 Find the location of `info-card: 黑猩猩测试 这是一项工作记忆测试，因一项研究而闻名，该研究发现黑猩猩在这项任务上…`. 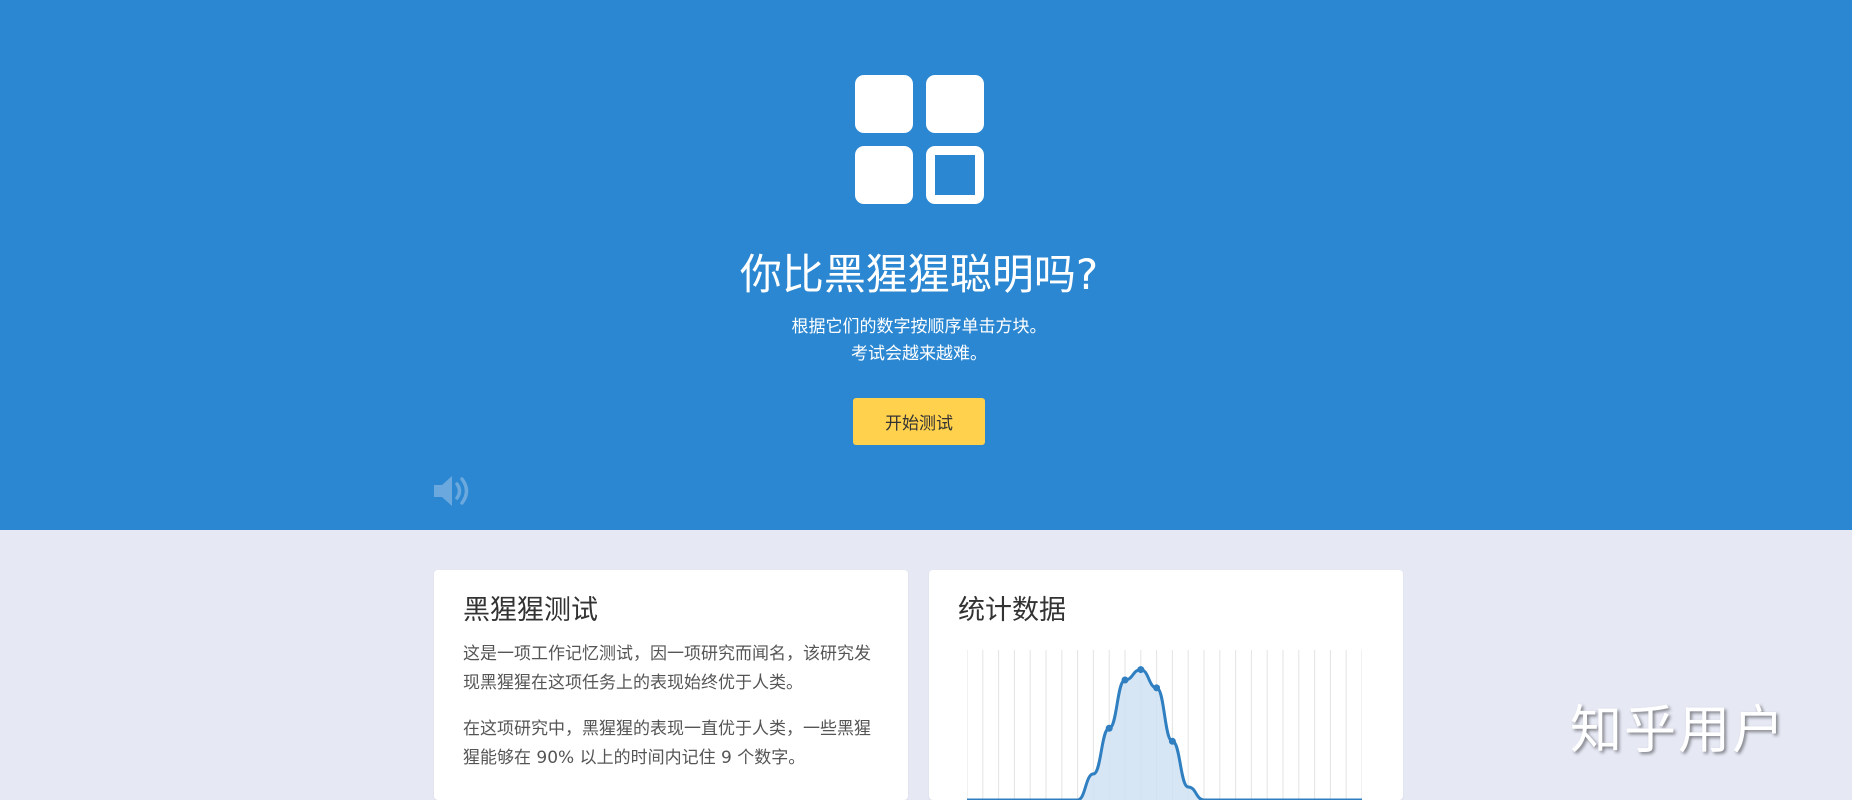

info-card: 黑猩猩测试 这是一项工作记忆测试，因一项研究而闻名，该研究发现黑猩猩在这项任务上… is located at coordinates (671, 685).